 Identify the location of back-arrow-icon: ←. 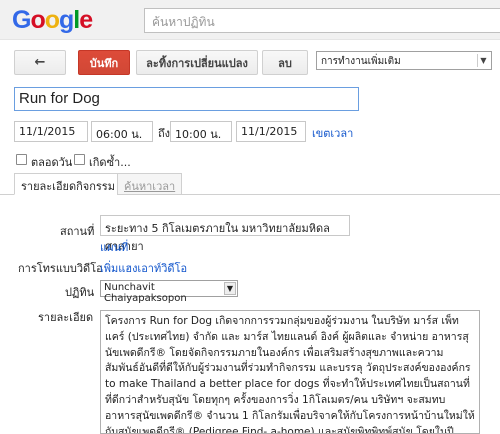
(40, 62).